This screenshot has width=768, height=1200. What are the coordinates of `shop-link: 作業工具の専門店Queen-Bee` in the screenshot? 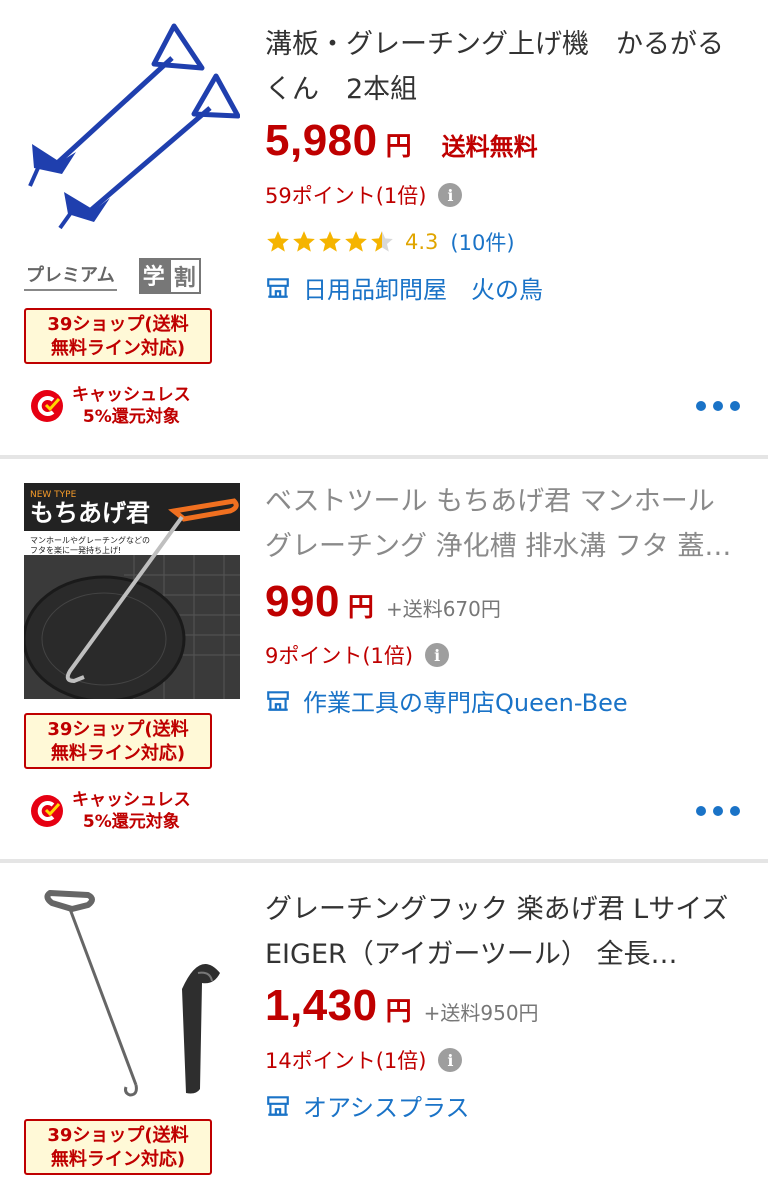 It's located at (446, 700).